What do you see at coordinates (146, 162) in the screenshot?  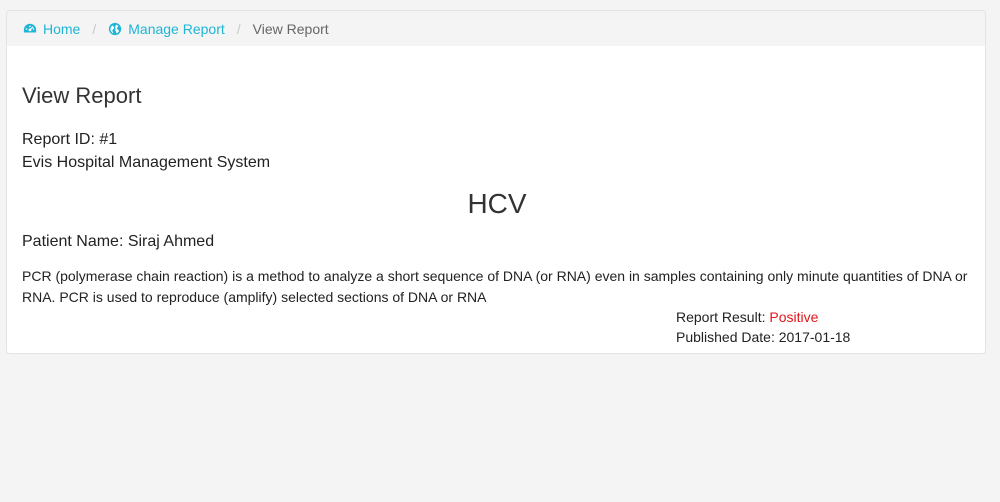 I see `organization-name: Evis Hospital Management System` at bounding box center [146, 162].